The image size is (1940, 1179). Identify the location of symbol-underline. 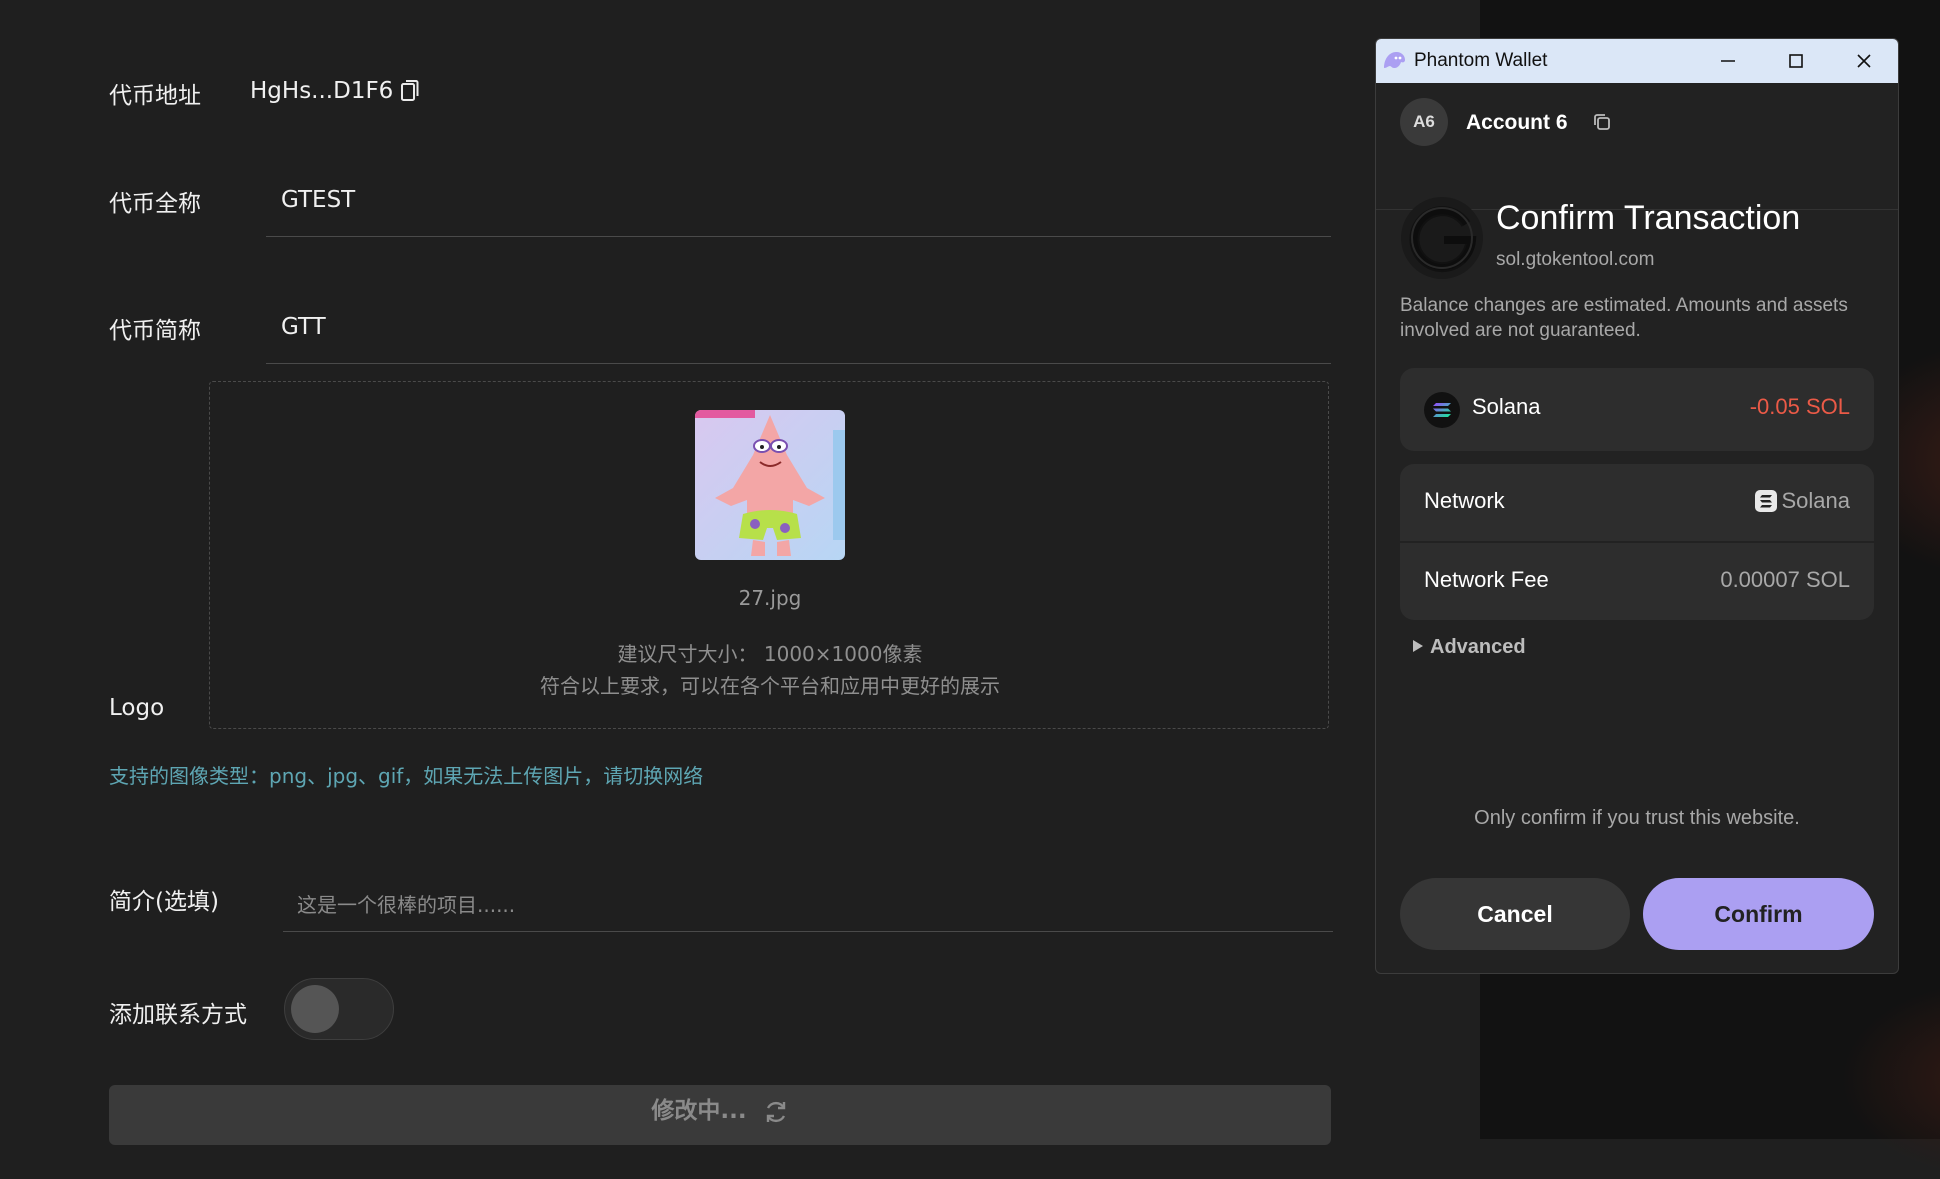
(798, 363).